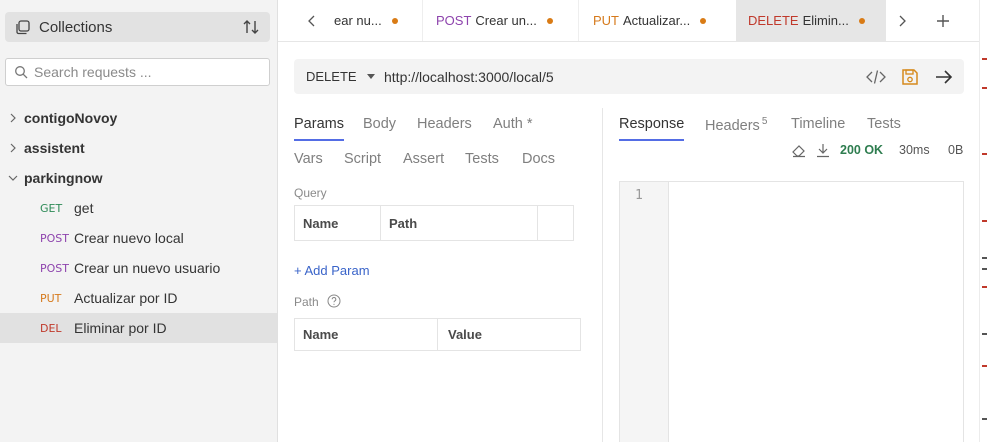  What do you see at coordinates (334, 301) in the screenshot?
I see `help-icon` at bounding box center [334, 301].